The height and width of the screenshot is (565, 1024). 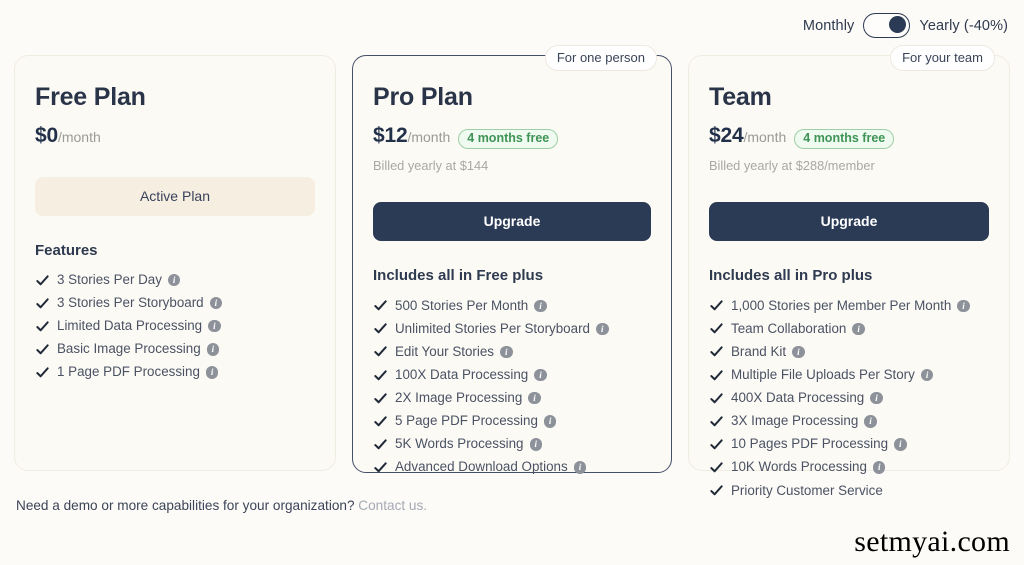 I want to click on feature-item: 5K Words Processing i, so click(x=512, y=444).